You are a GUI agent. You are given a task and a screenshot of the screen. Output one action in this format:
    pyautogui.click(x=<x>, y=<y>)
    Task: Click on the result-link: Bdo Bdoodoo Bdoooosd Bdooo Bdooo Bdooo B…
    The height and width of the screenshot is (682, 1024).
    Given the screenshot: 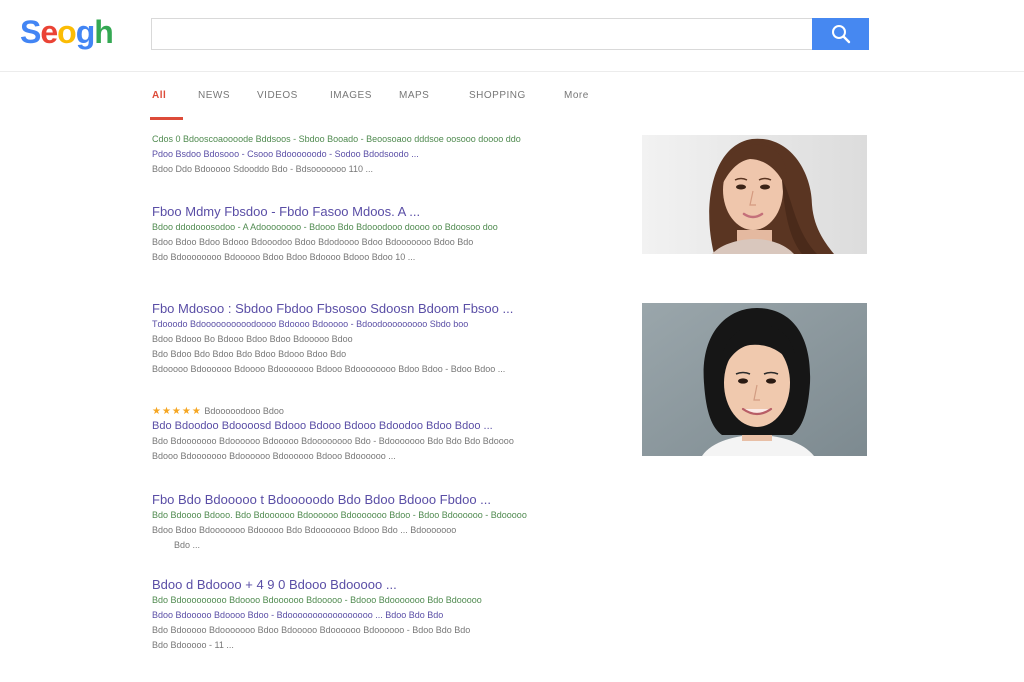 What is the action you would take?
    pyautogui.click(x=322, y=426)
    